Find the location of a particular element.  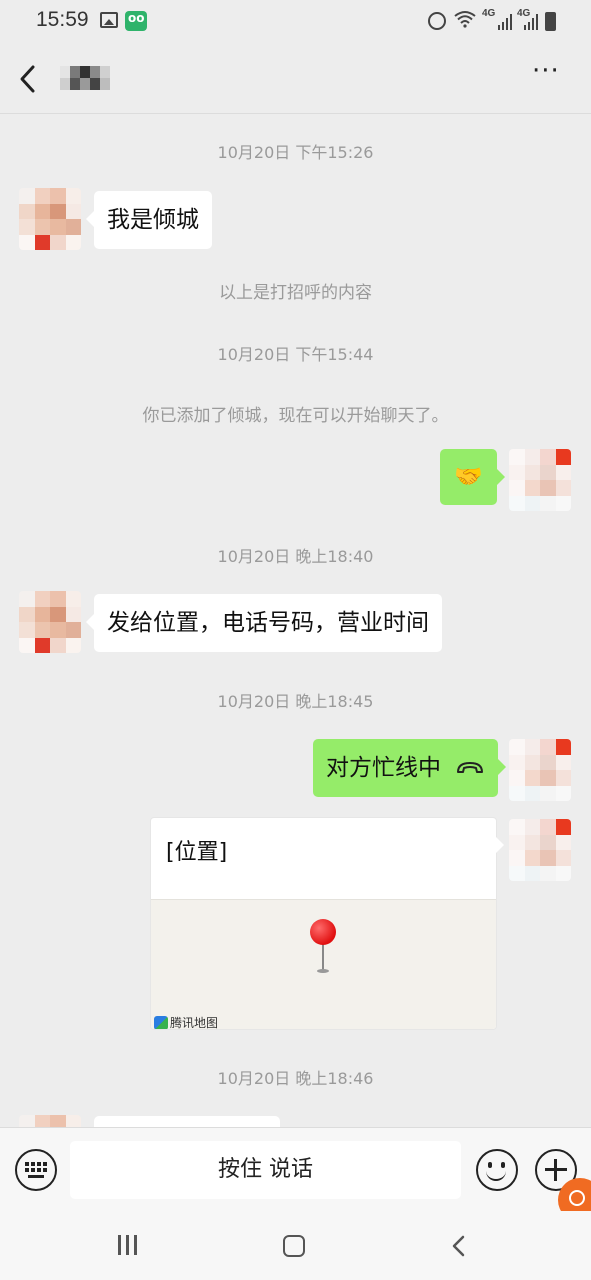

tencent-map-icon is located at coordinates (161, 1022).